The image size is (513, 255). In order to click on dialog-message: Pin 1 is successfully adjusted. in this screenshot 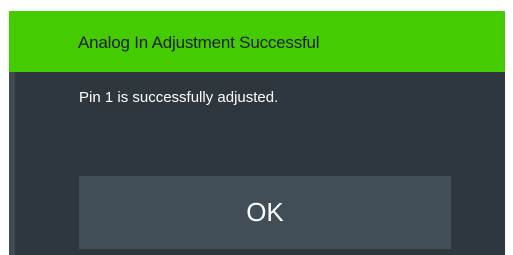, I will do `click(179, 97)`.